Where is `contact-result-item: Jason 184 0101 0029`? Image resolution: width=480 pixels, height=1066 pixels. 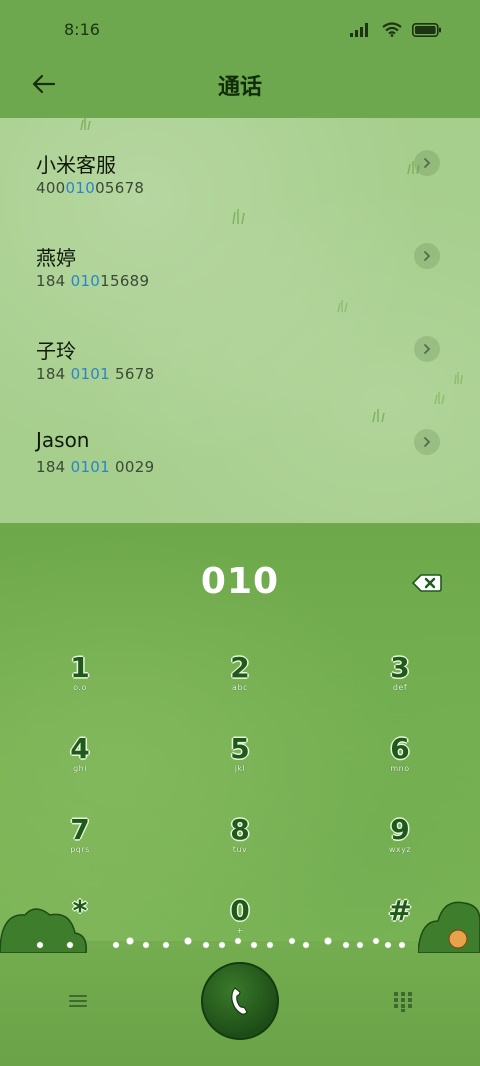 contact-result-item: Jason 184 0101 0029 is located at coordinates (240, 443).